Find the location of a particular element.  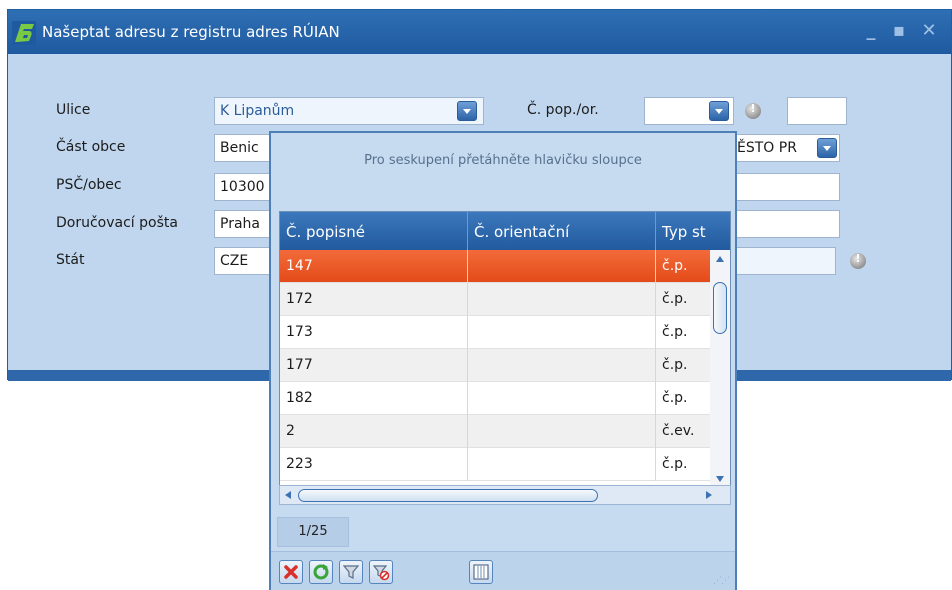

ulice-dropdown-button is located at coordinates (467, 111).